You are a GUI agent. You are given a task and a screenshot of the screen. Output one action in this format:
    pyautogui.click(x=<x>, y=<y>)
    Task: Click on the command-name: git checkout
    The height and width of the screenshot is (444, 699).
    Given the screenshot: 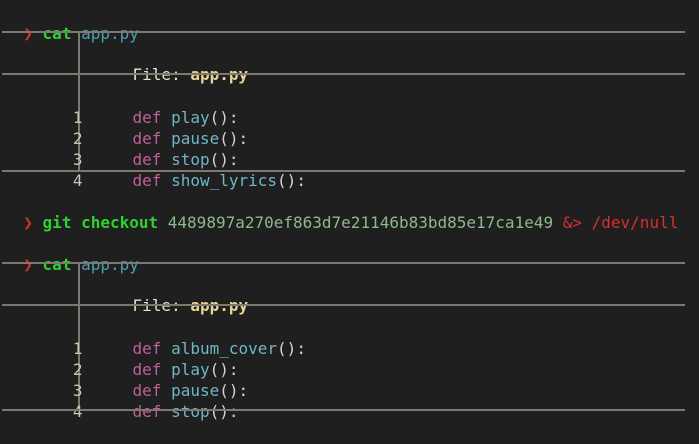 What is the action you would take?
    pyautogui.click(x=100, y=222)
    